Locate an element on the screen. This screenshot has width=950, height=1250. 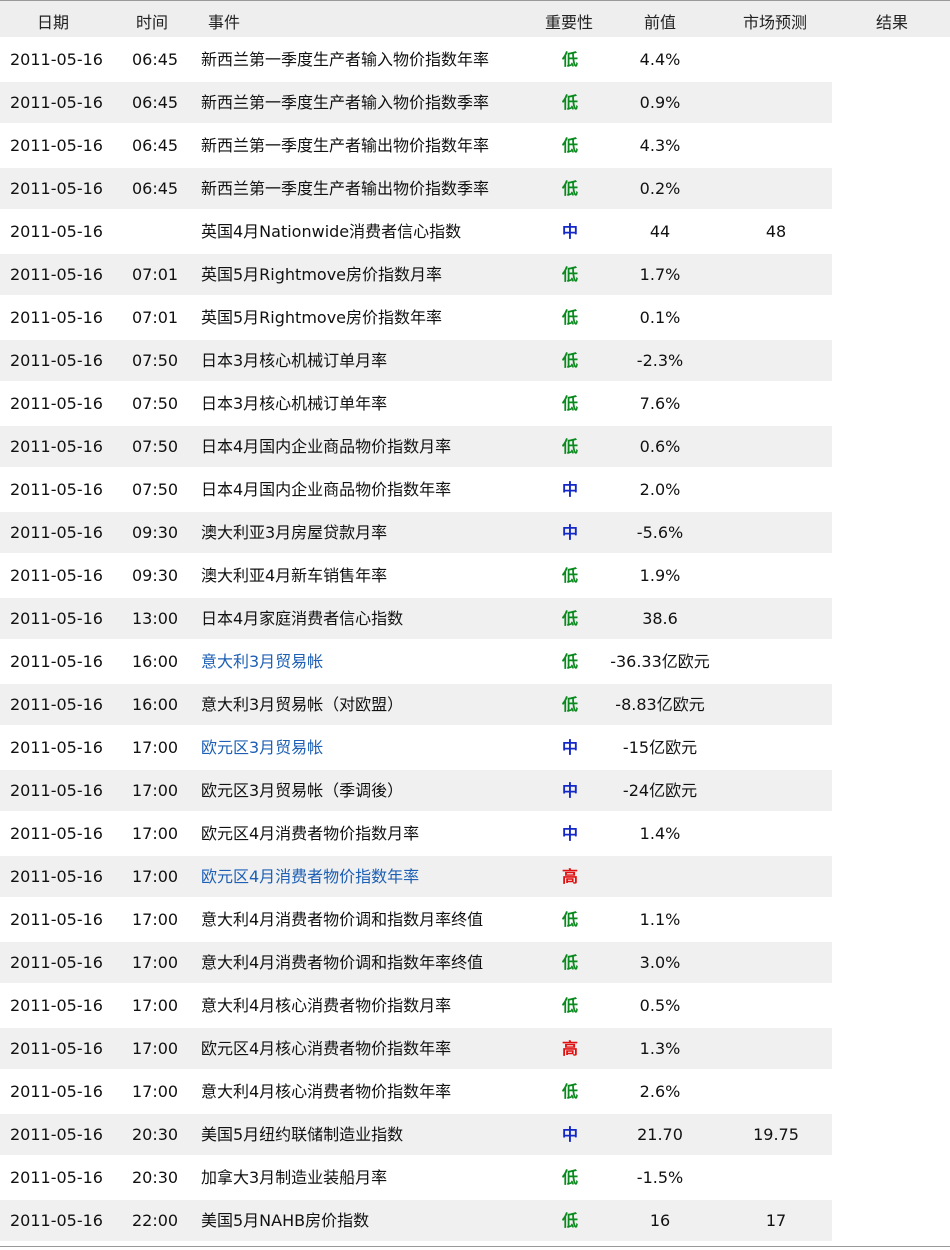
cell-event: 英国4月Nationwide消费者信心指数 is located at coordinates (331, 231).